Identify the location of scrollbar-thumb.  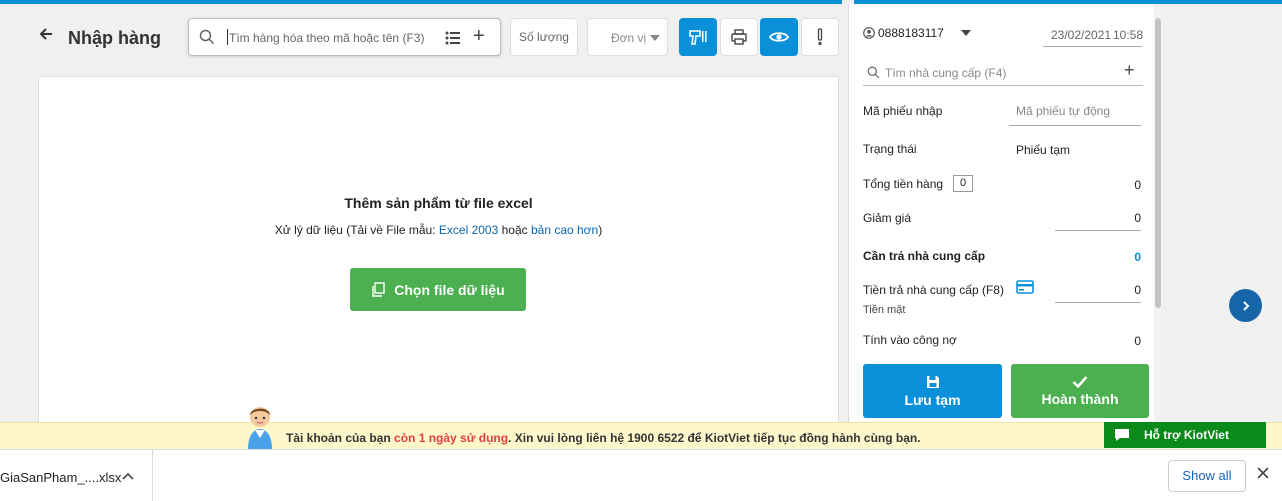
(1158, 163).